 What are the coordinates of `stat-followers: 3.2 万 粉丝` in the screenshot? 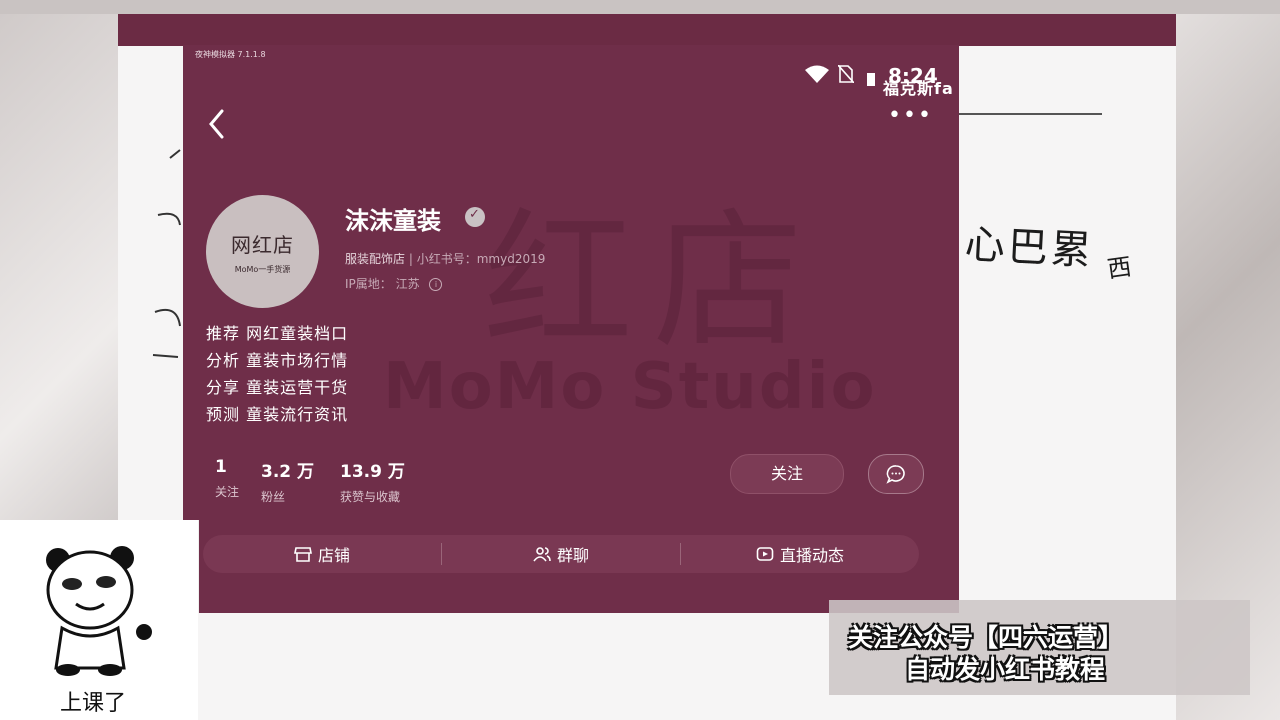 It's located at (287, 481).